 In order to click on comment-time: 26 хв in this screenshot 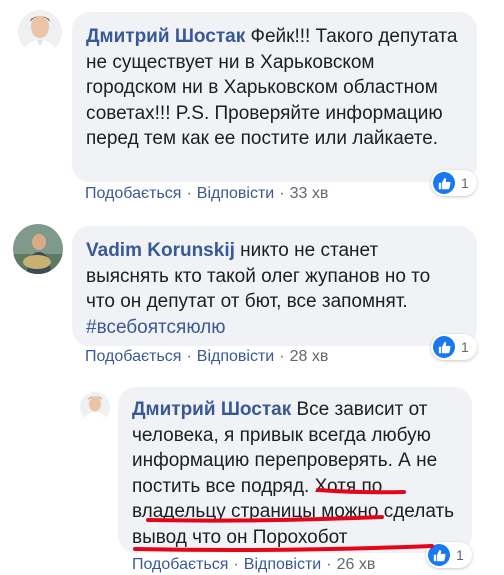, I will do `click(356, 564)`.